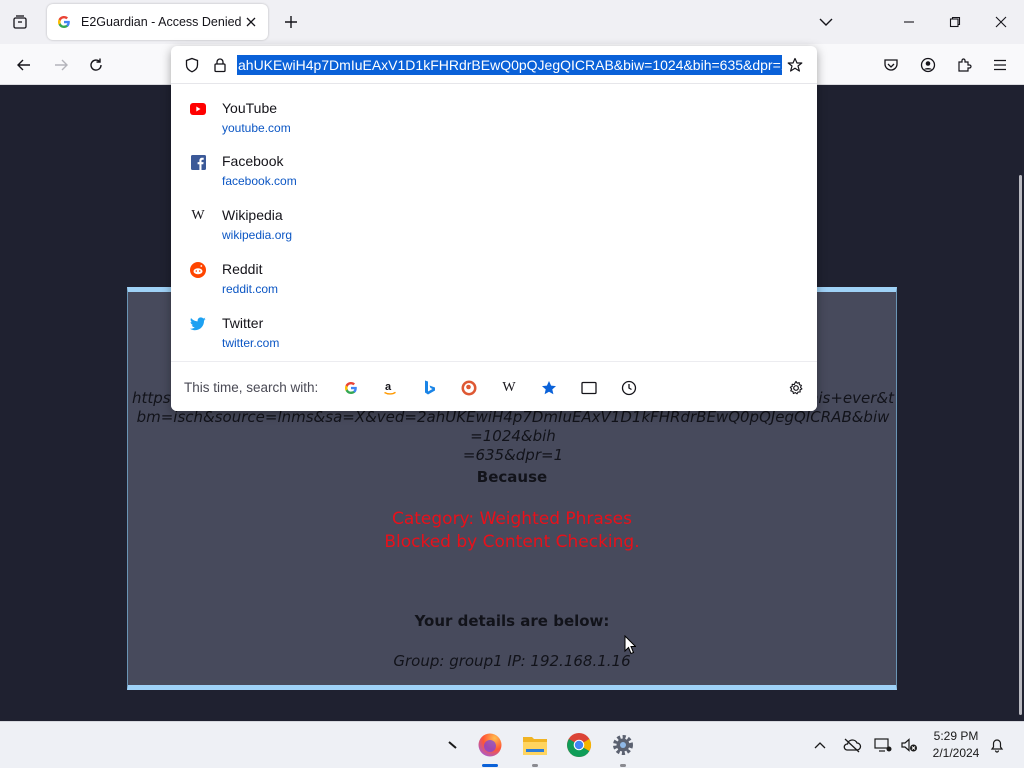  Describe the element at coordinates (512, 661) in the screenshot. I see `user-details: Group: group1 IP: 192.168.1.16` at that location.